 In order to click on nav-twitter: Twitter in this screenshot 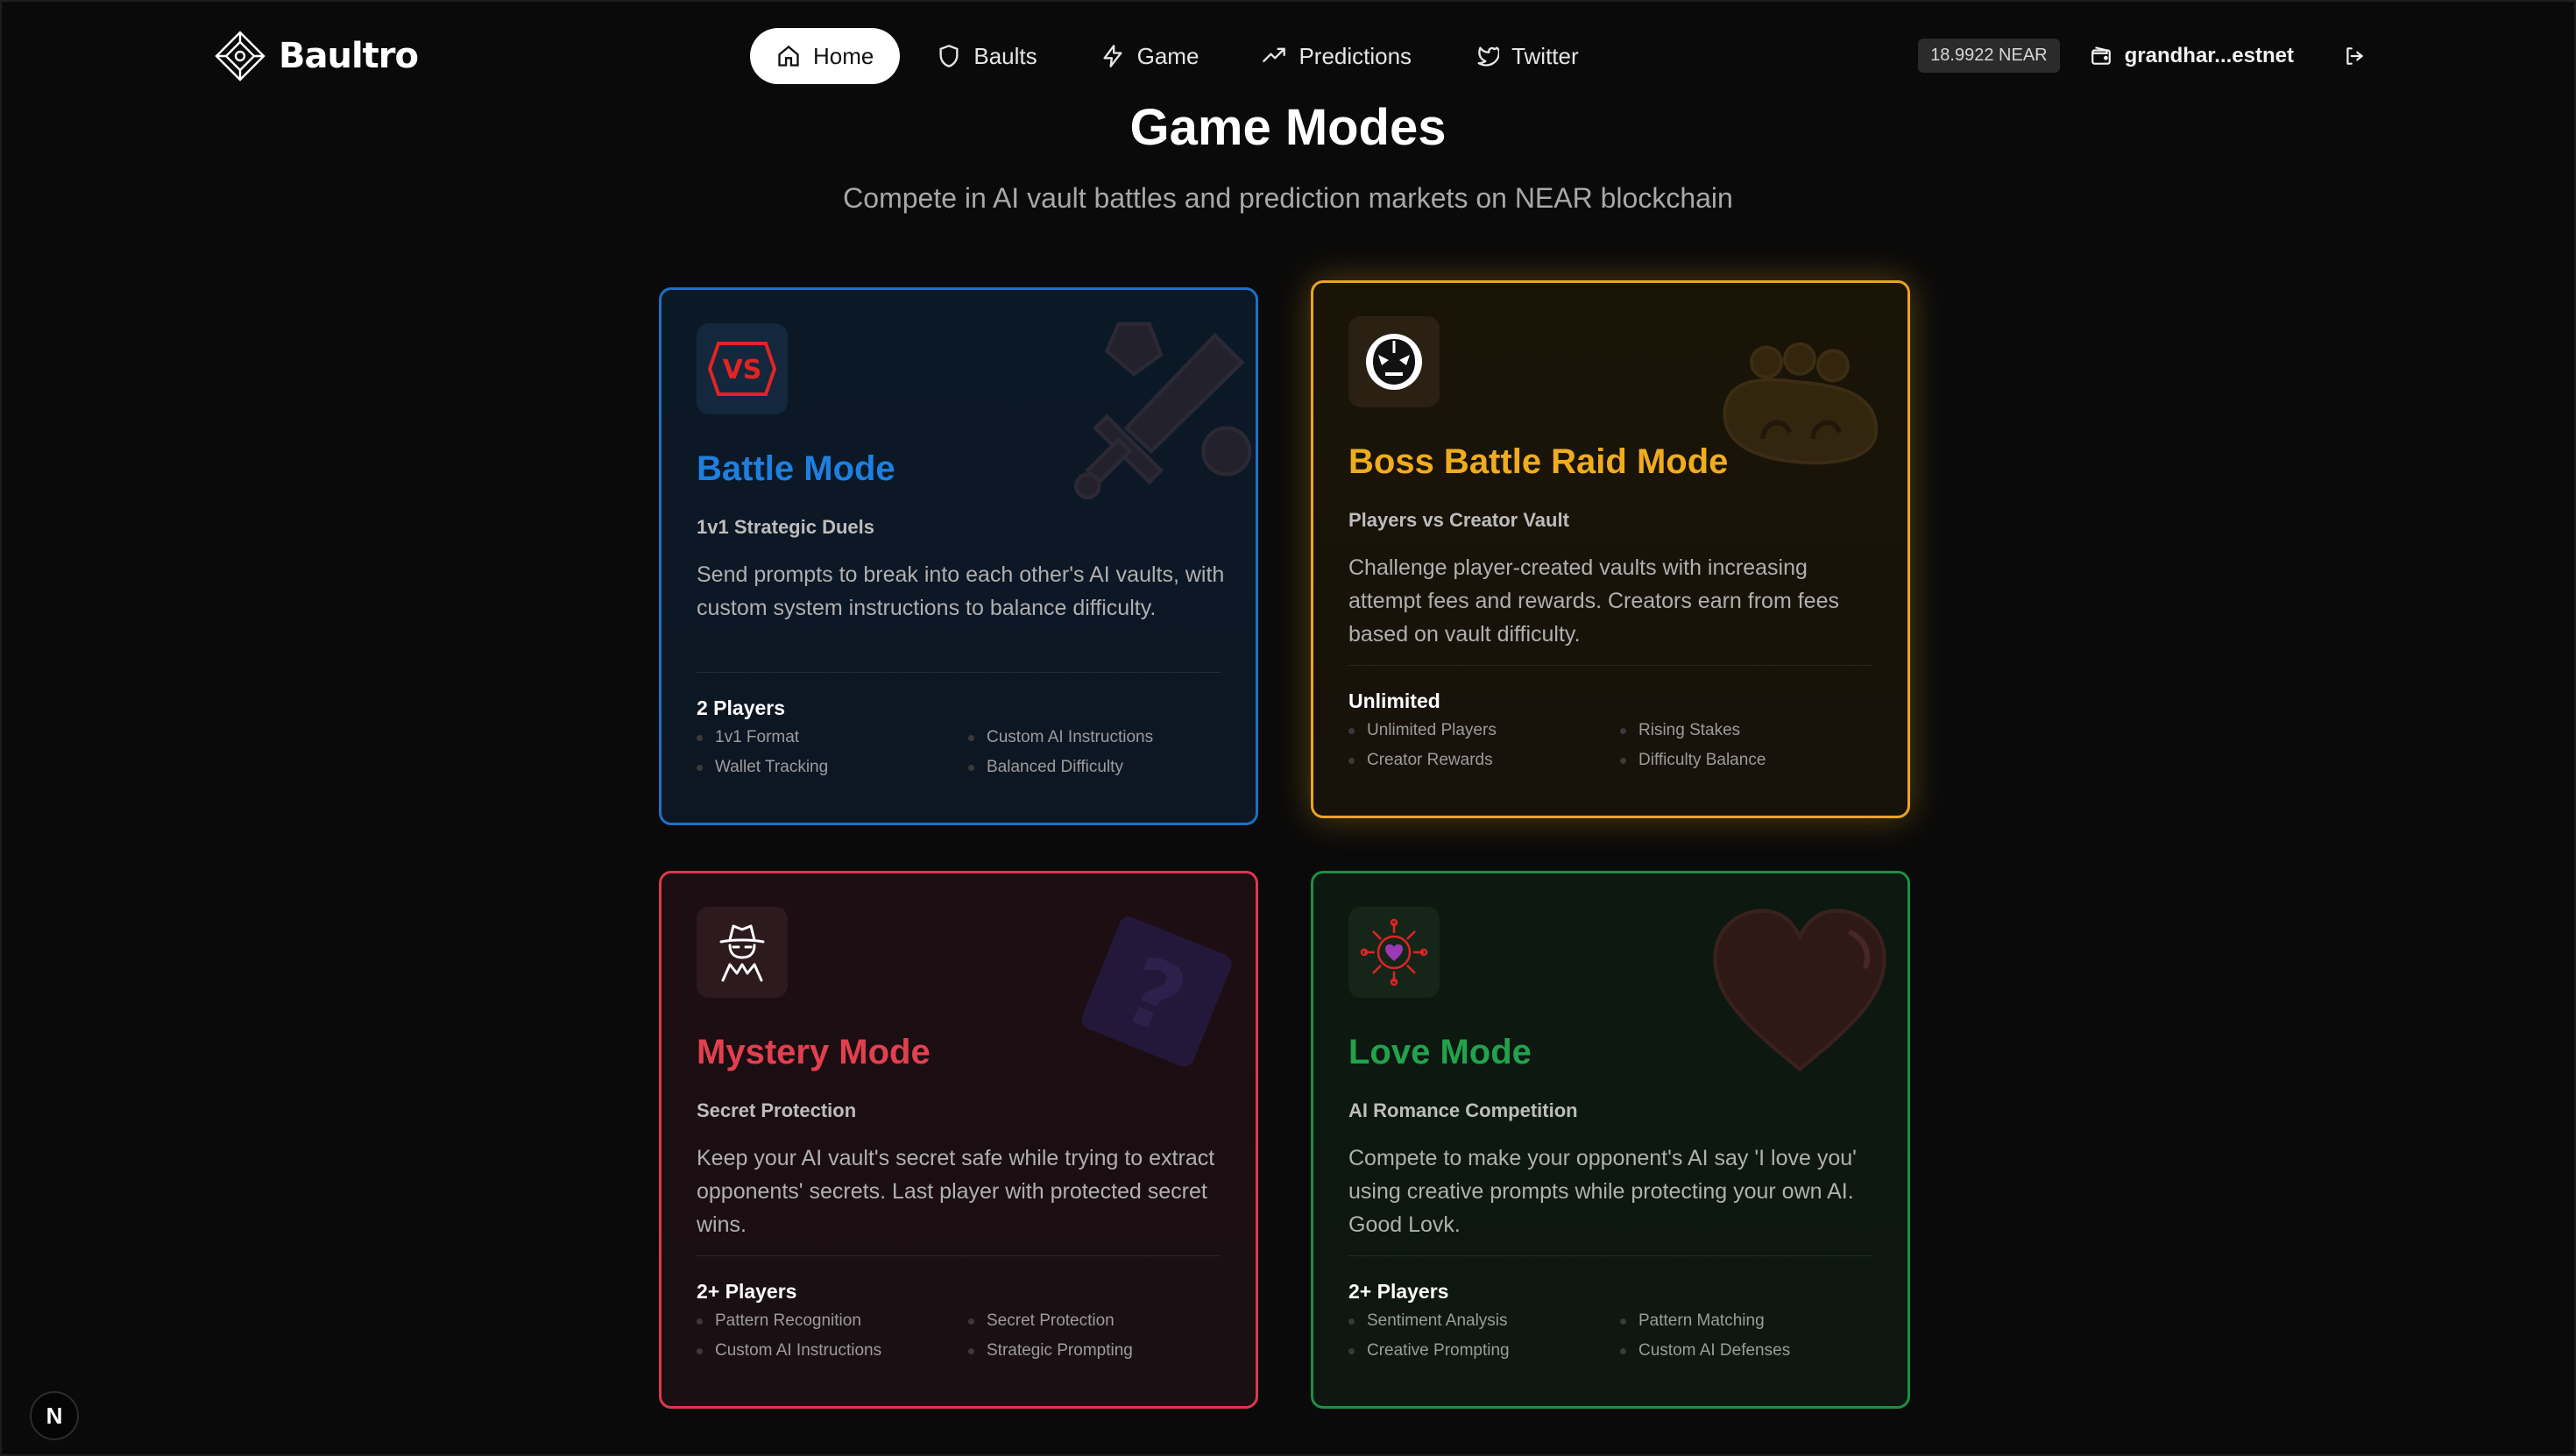, I will do `click(1526, 56)`.